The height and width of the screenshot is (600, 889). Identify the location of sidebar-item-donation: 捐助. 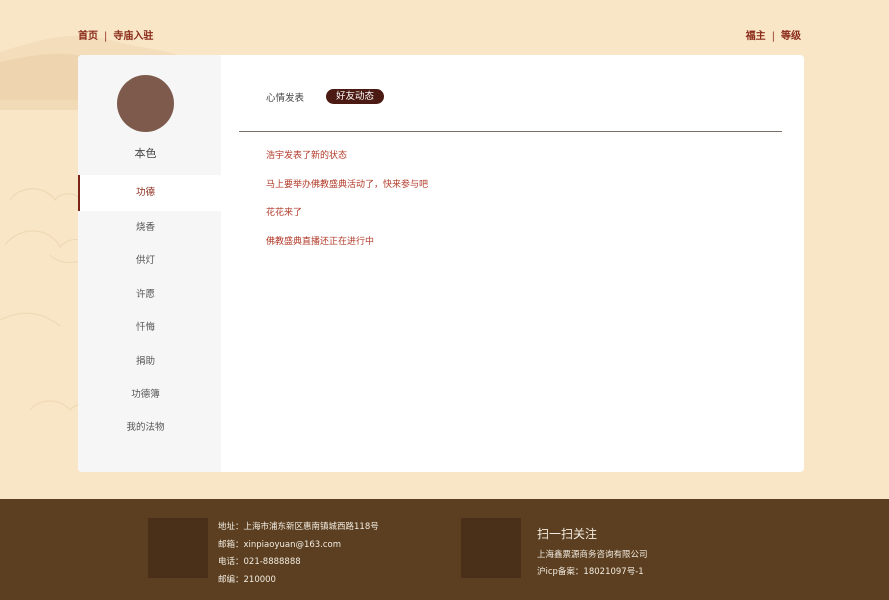
(145, 361).